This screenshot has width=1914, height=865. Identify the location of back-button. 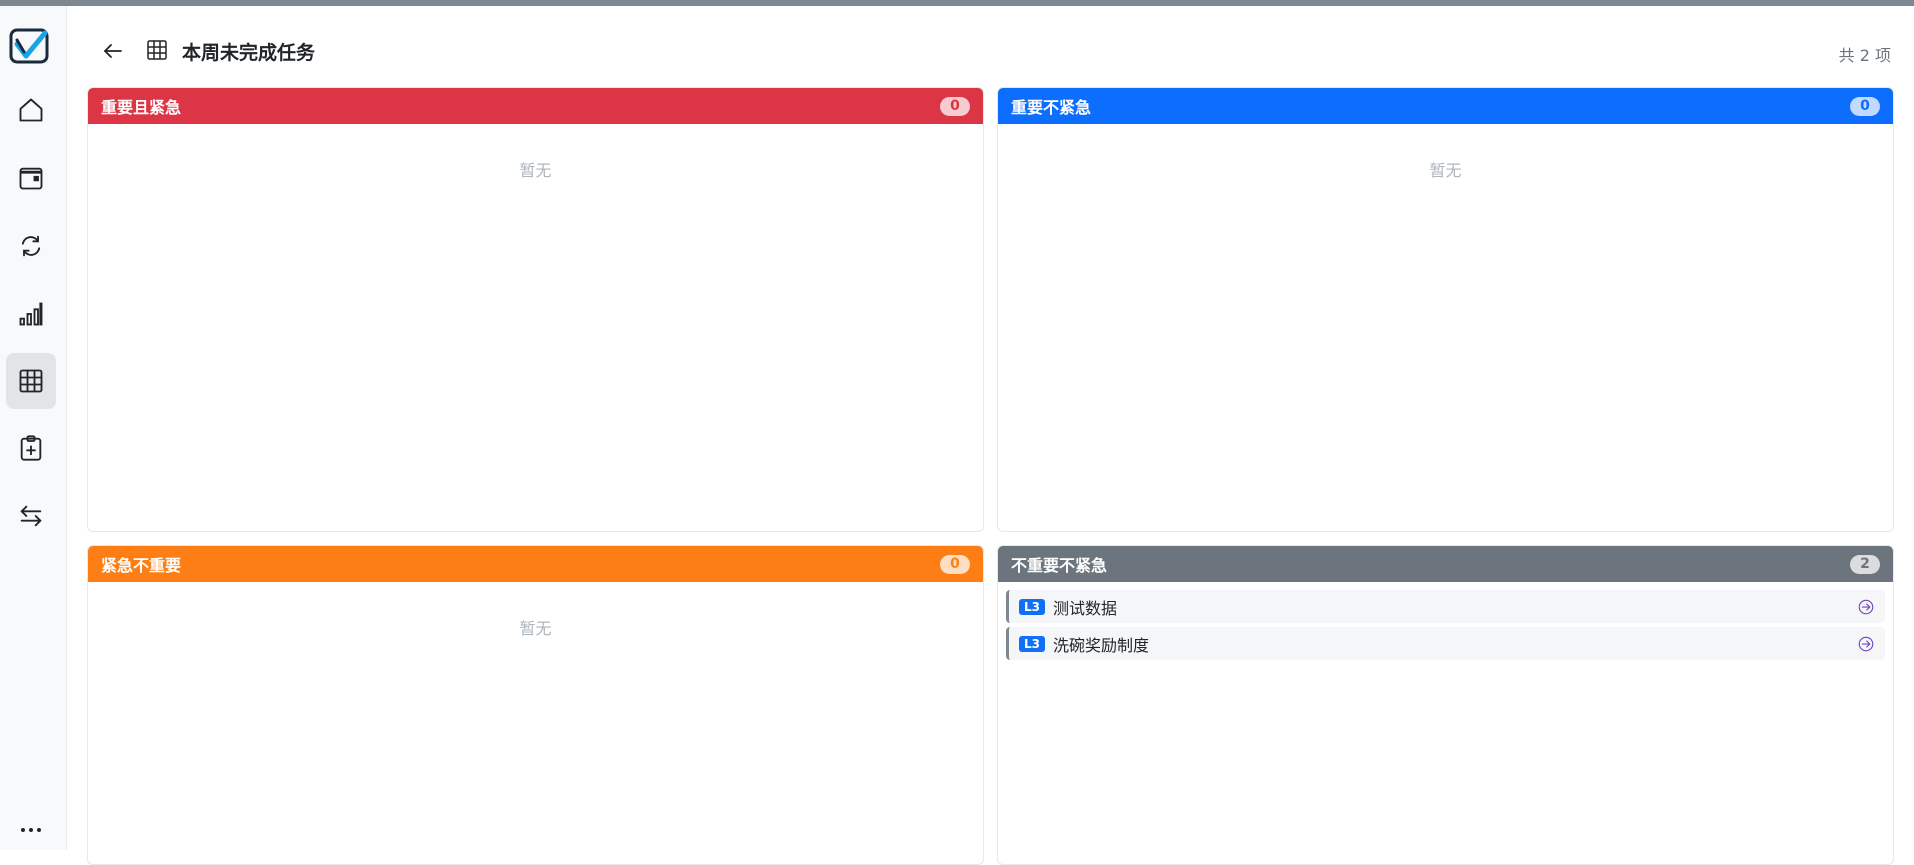
(113, 51).